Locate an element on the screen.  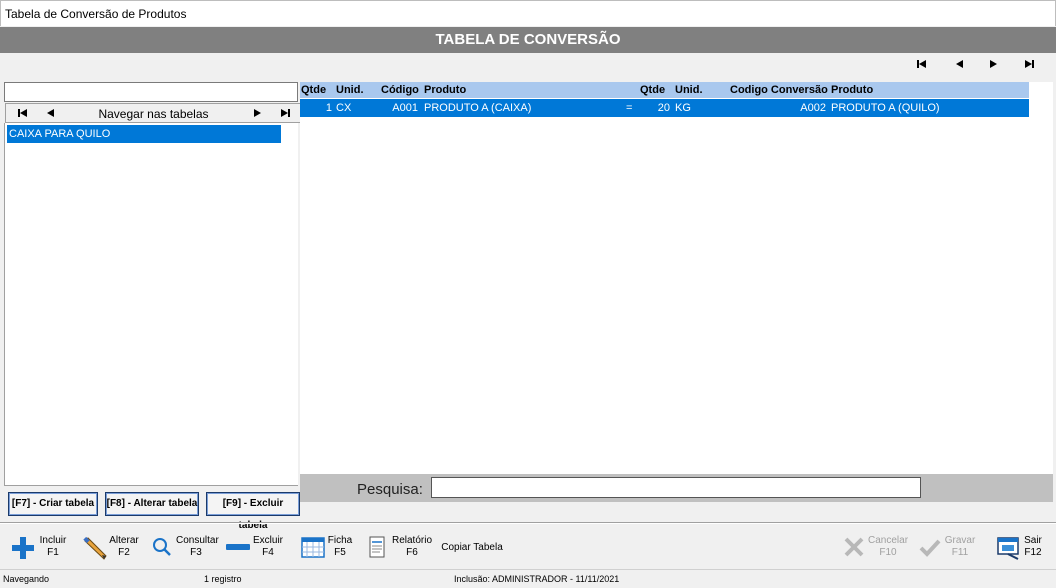
cell-produto: PRODUTO A (CAIXA) is located at coordinates (478, 108).